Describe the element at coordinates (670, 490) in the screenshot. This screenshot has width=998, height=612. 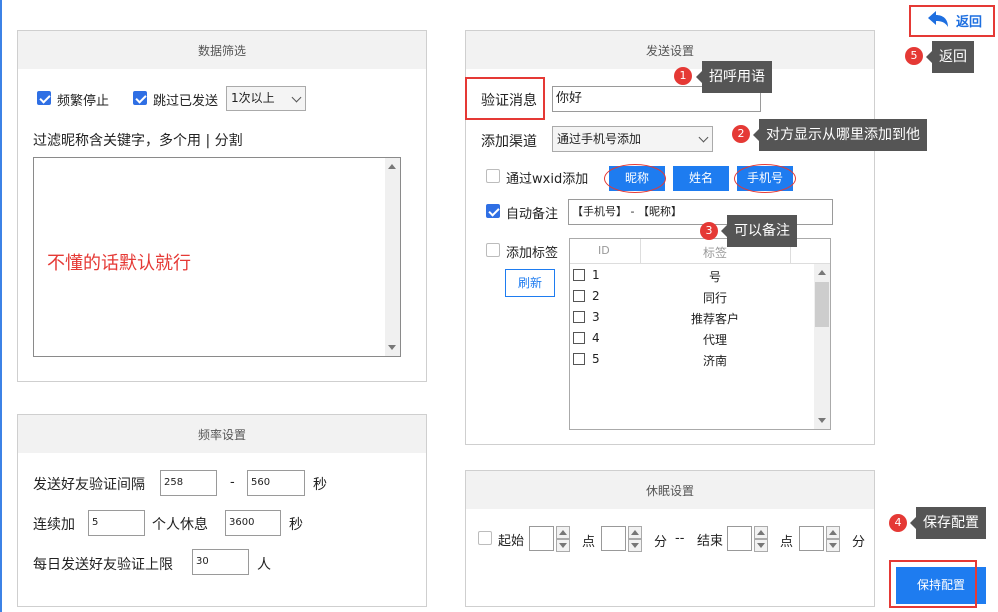
I see `sleep-panel-title: 休眠设置` at that location.